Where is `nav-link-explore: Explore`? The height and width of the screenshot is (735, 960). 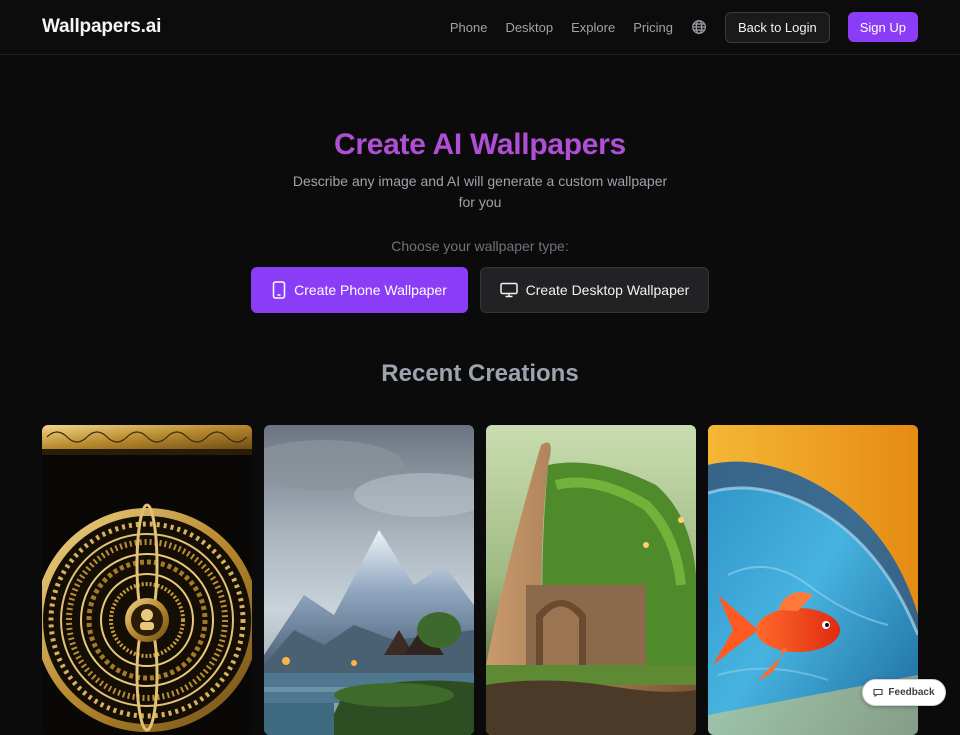 nav-link-explore: Explore is located at coordinates (593, 27).